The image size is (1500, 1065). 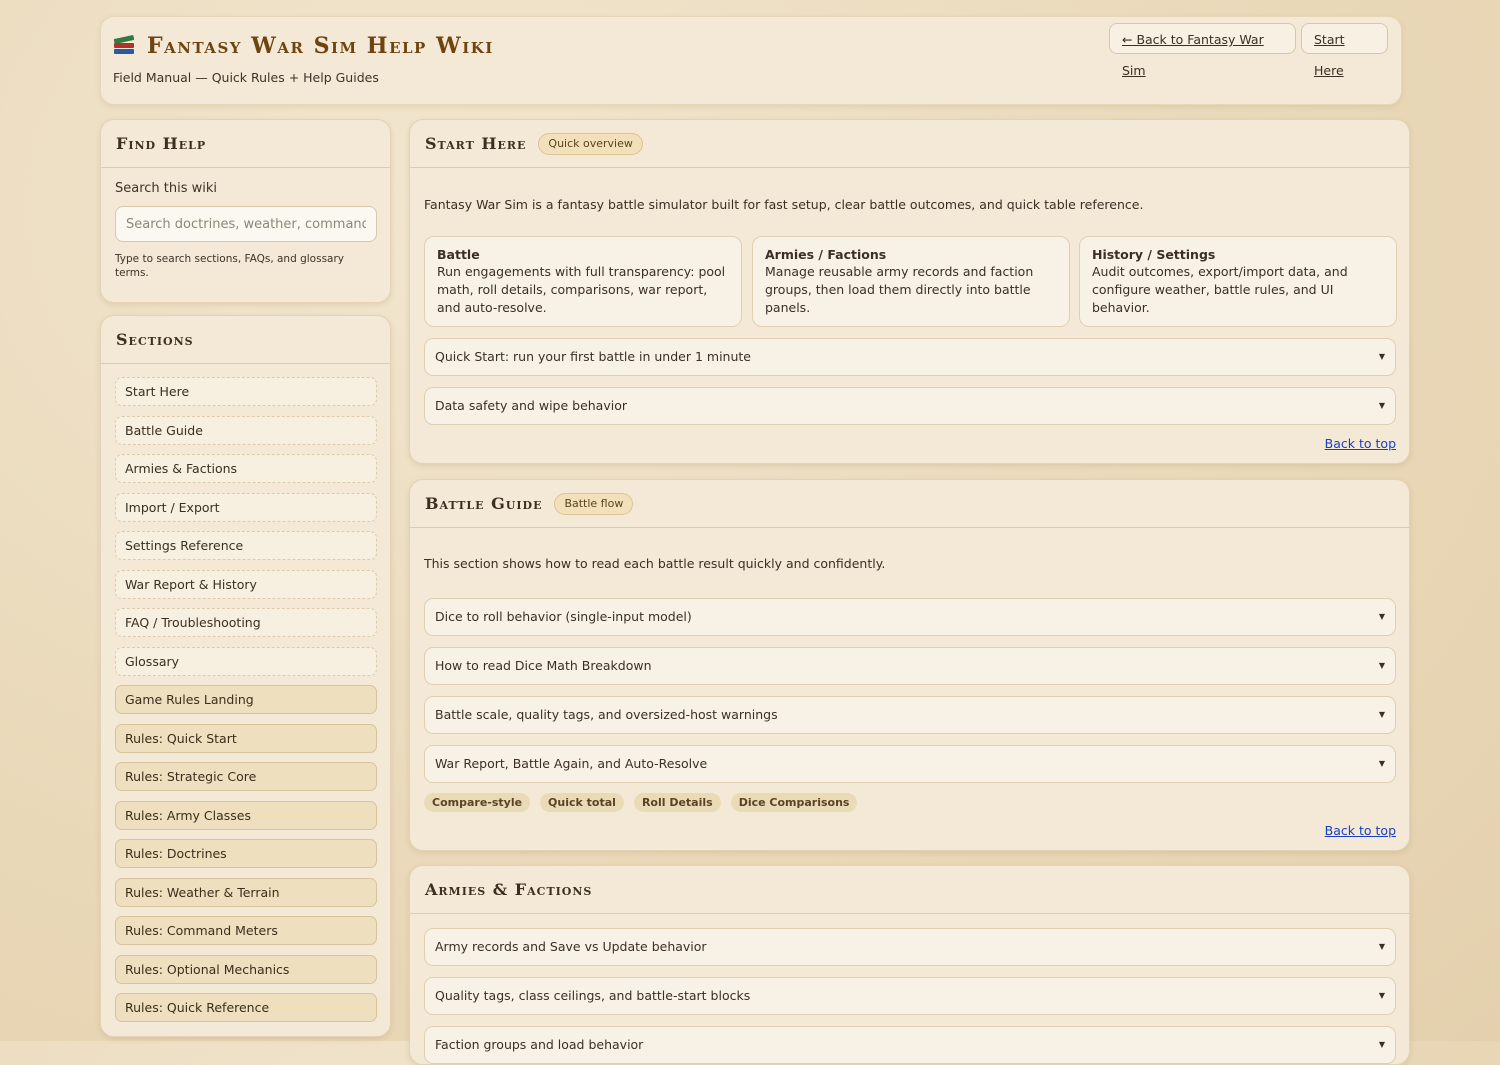 I want to click on sidebar-item-rules-weather-terrain: Rules: Weather & Terrain, so click(x=246, y=892).